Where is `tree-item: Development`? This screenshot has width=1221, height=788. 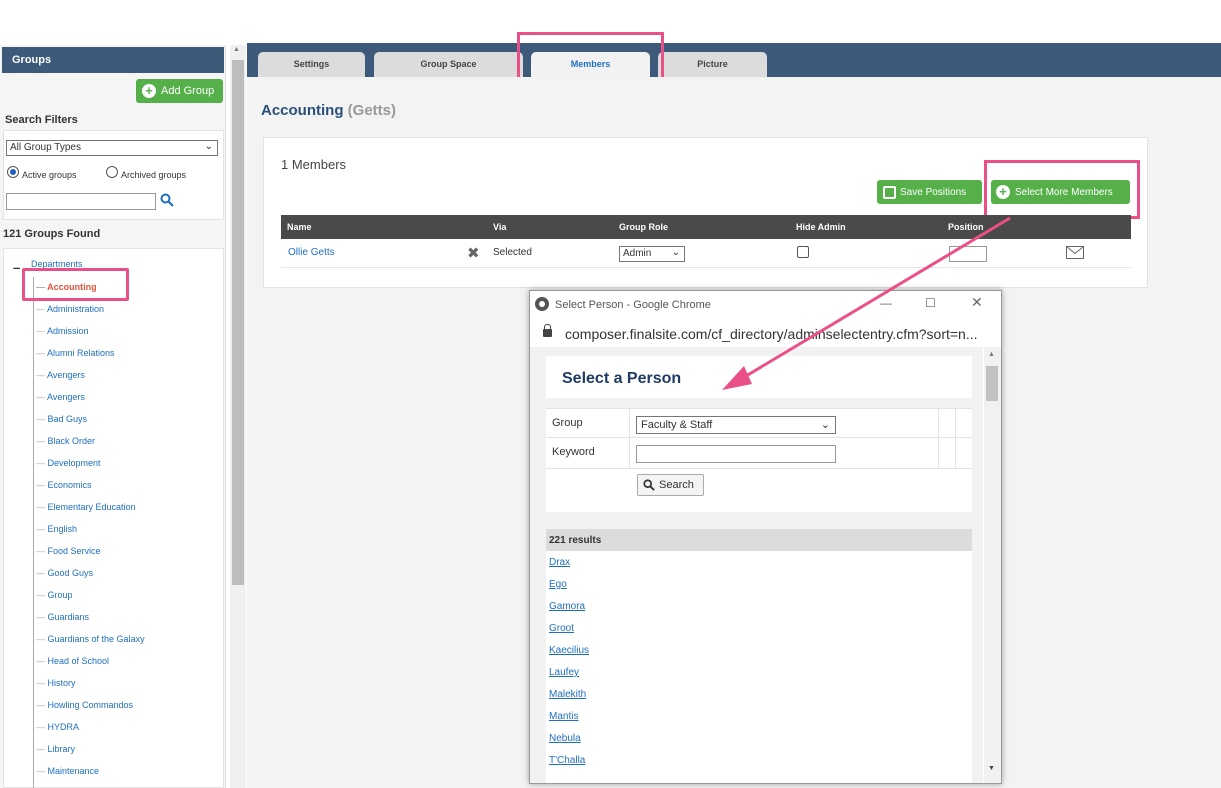 tree-item: Development is located at coordinates (68, 463).